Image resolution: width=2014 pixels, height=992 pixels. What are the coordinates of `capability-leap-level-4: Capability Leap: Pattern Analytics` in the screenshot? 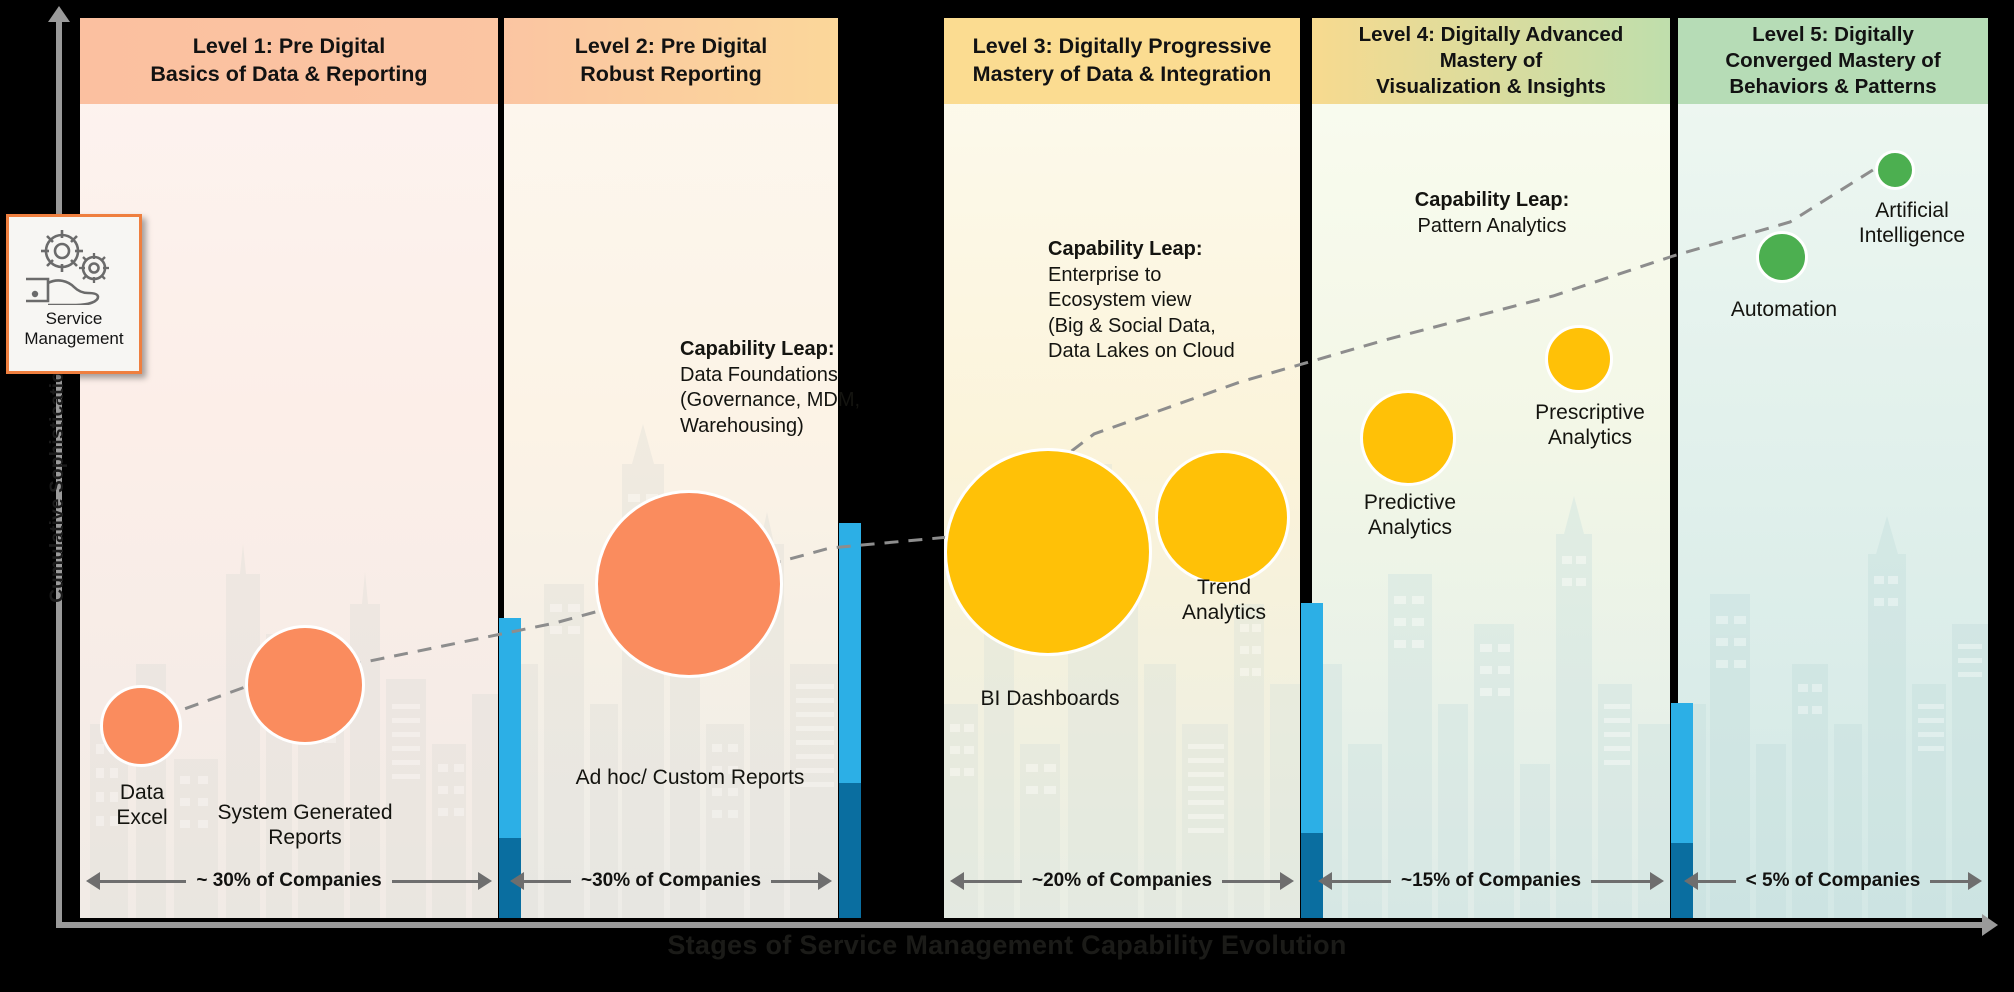 It's located at (1492, 213).